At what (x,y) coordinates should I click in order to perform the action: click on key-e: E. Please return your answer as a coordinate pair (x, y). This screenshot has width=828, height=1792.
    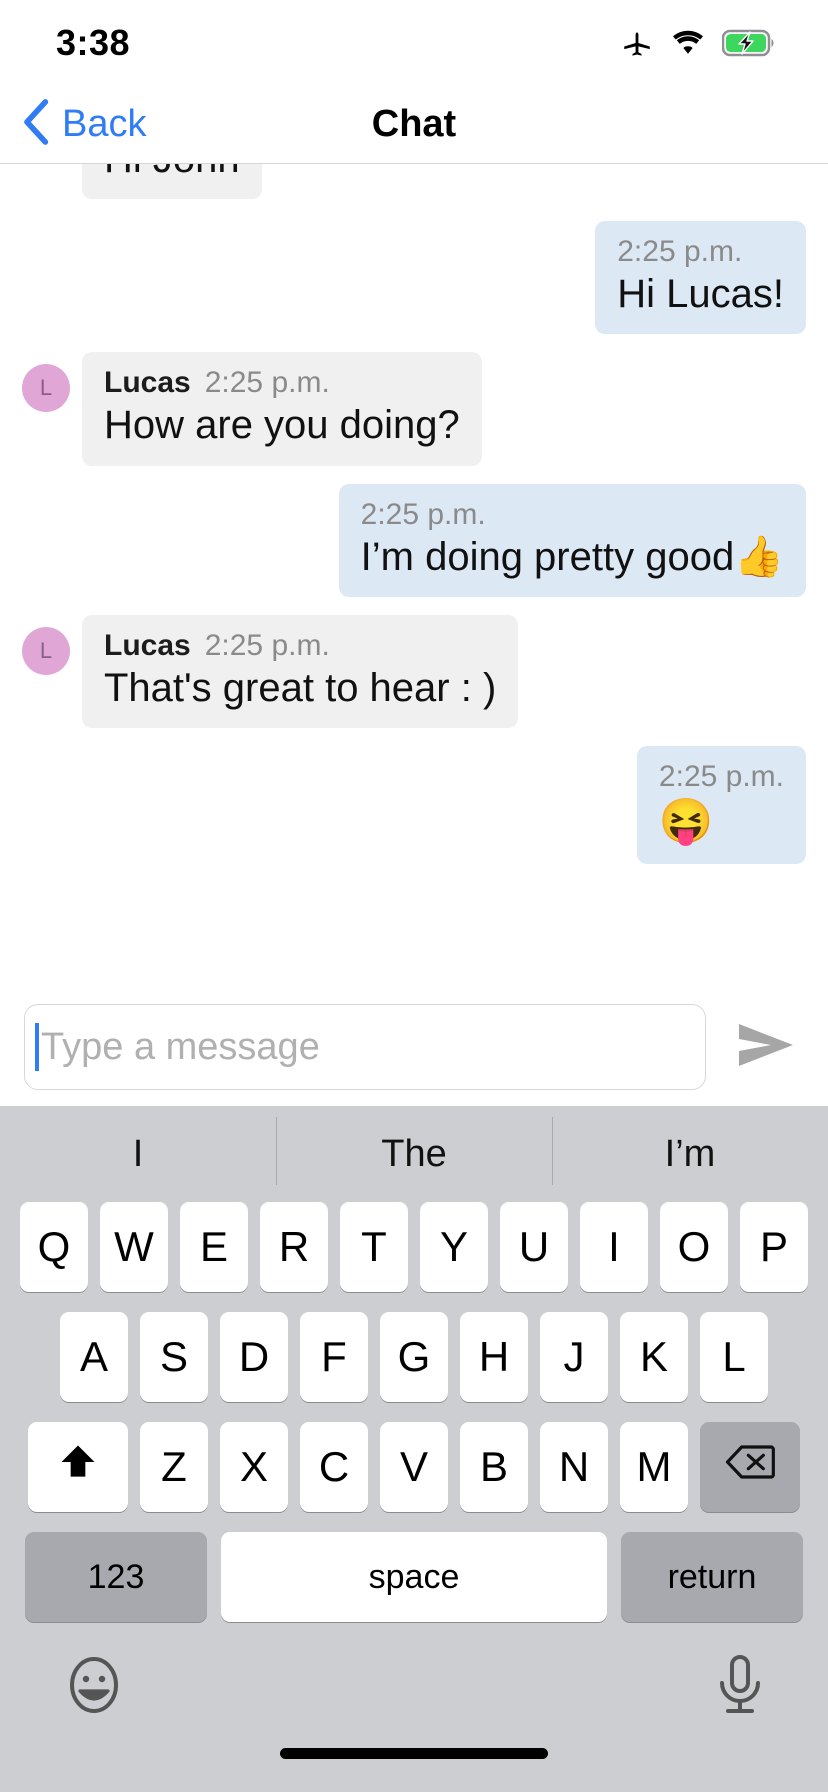
    Looking at the image, I should click on (214, 1247).